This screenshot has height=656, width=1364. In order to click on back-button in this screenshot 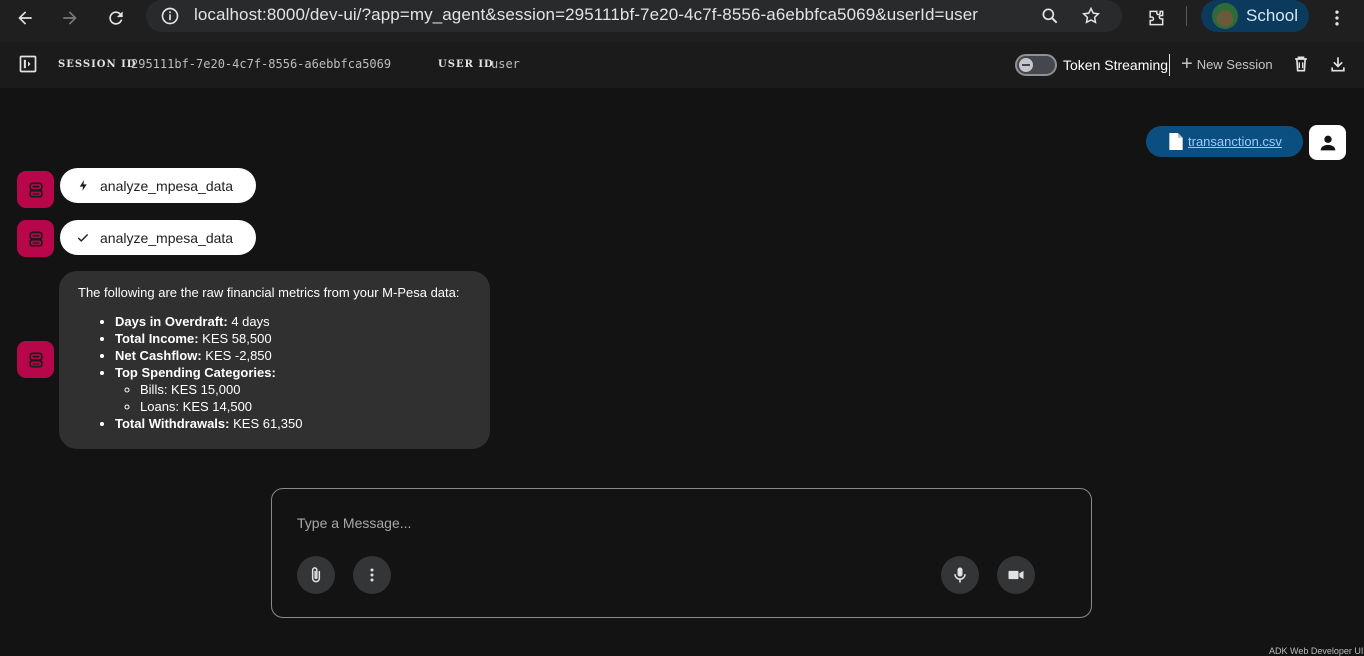, I will do `click(25, 18)`.